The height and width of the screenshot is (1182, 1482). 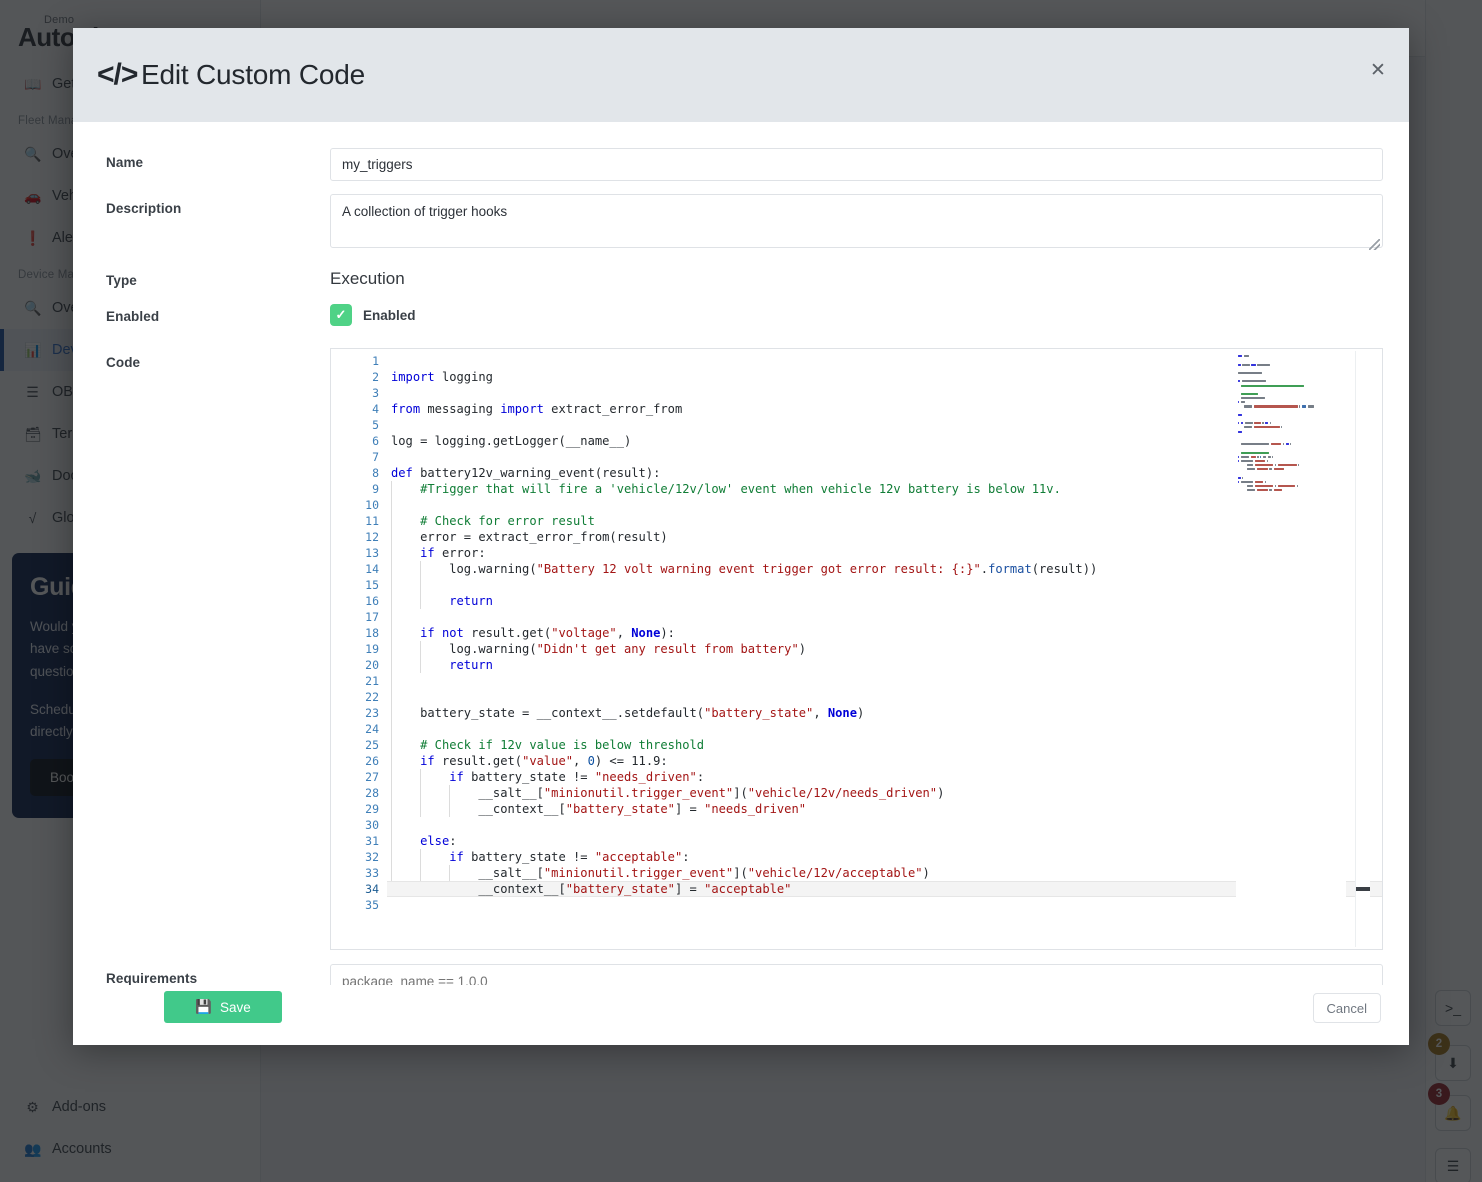 I want to click on code-line: if result.get("value", 0) <= 11.9:, so click(x=884, y=761).